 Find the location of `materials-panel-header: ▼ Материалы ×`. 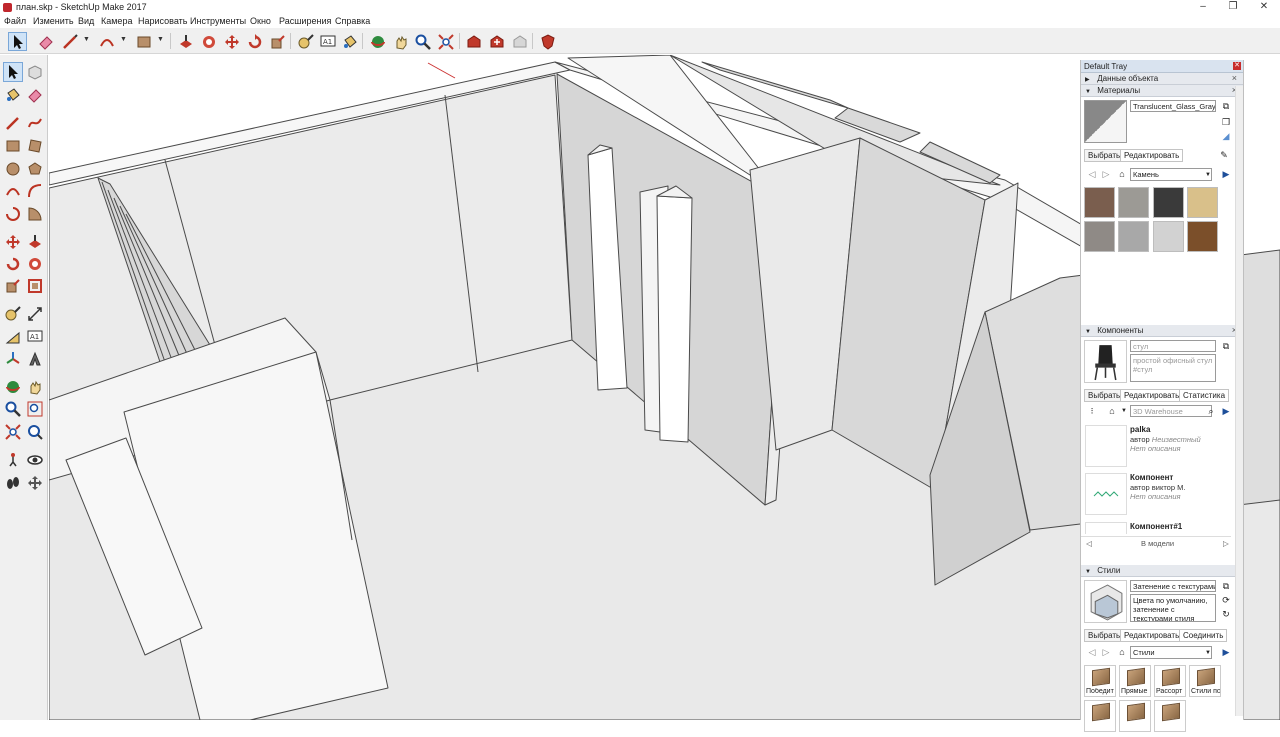

materials-panel-header: ▼ Материалы × is located at coordinates (1162, 91).